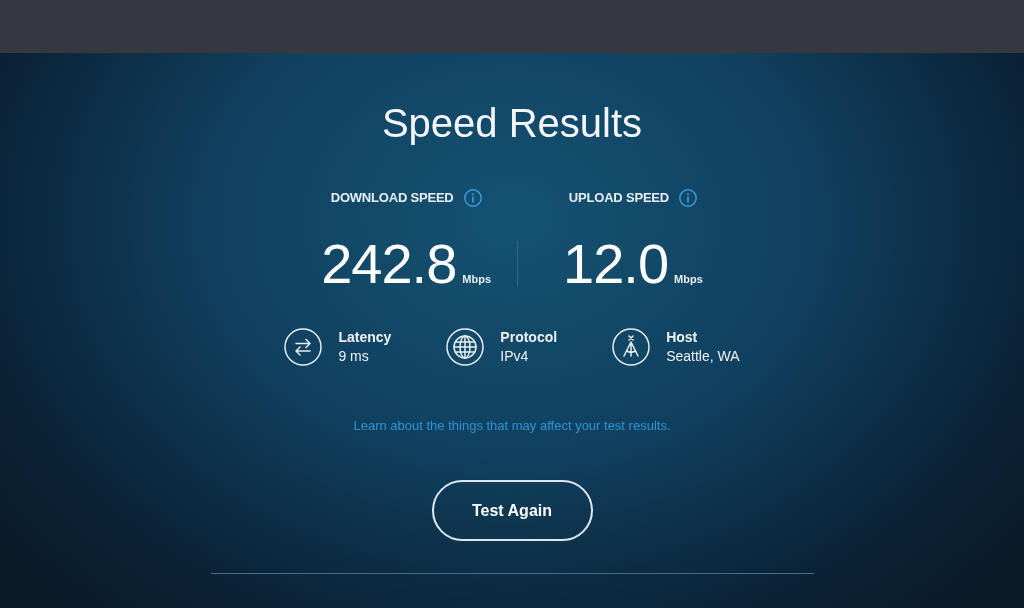 The image size is (1024, 608). Describe the element at coordinates (303, 347) in the screenshot. I see `arrows-icon` at that location.